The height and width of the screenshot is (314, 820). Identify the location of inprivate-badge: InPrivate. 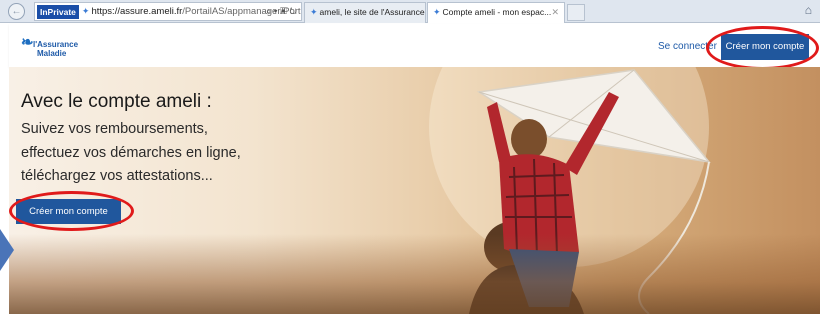
(58, 12).